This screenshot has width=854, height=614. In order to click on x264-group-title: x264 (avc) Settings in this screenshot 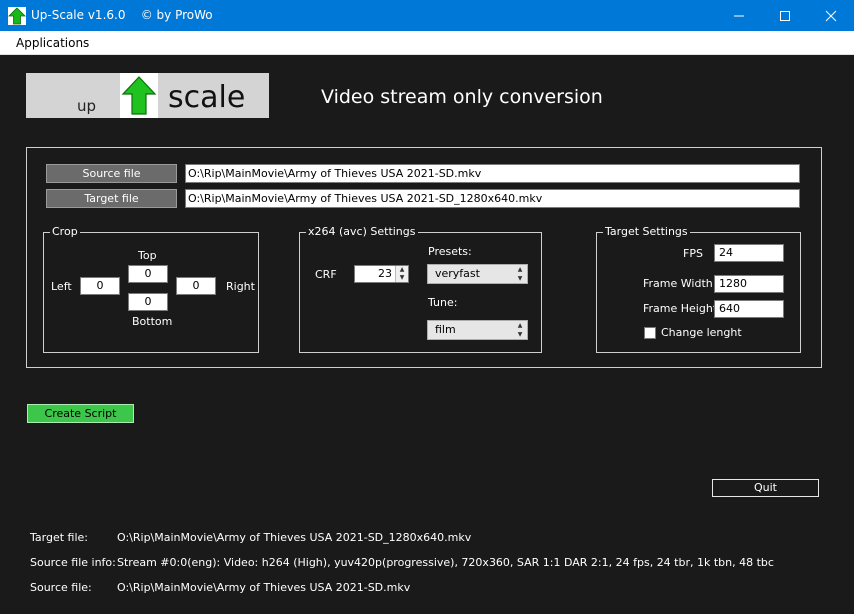, I will do `click(362, 231)`.